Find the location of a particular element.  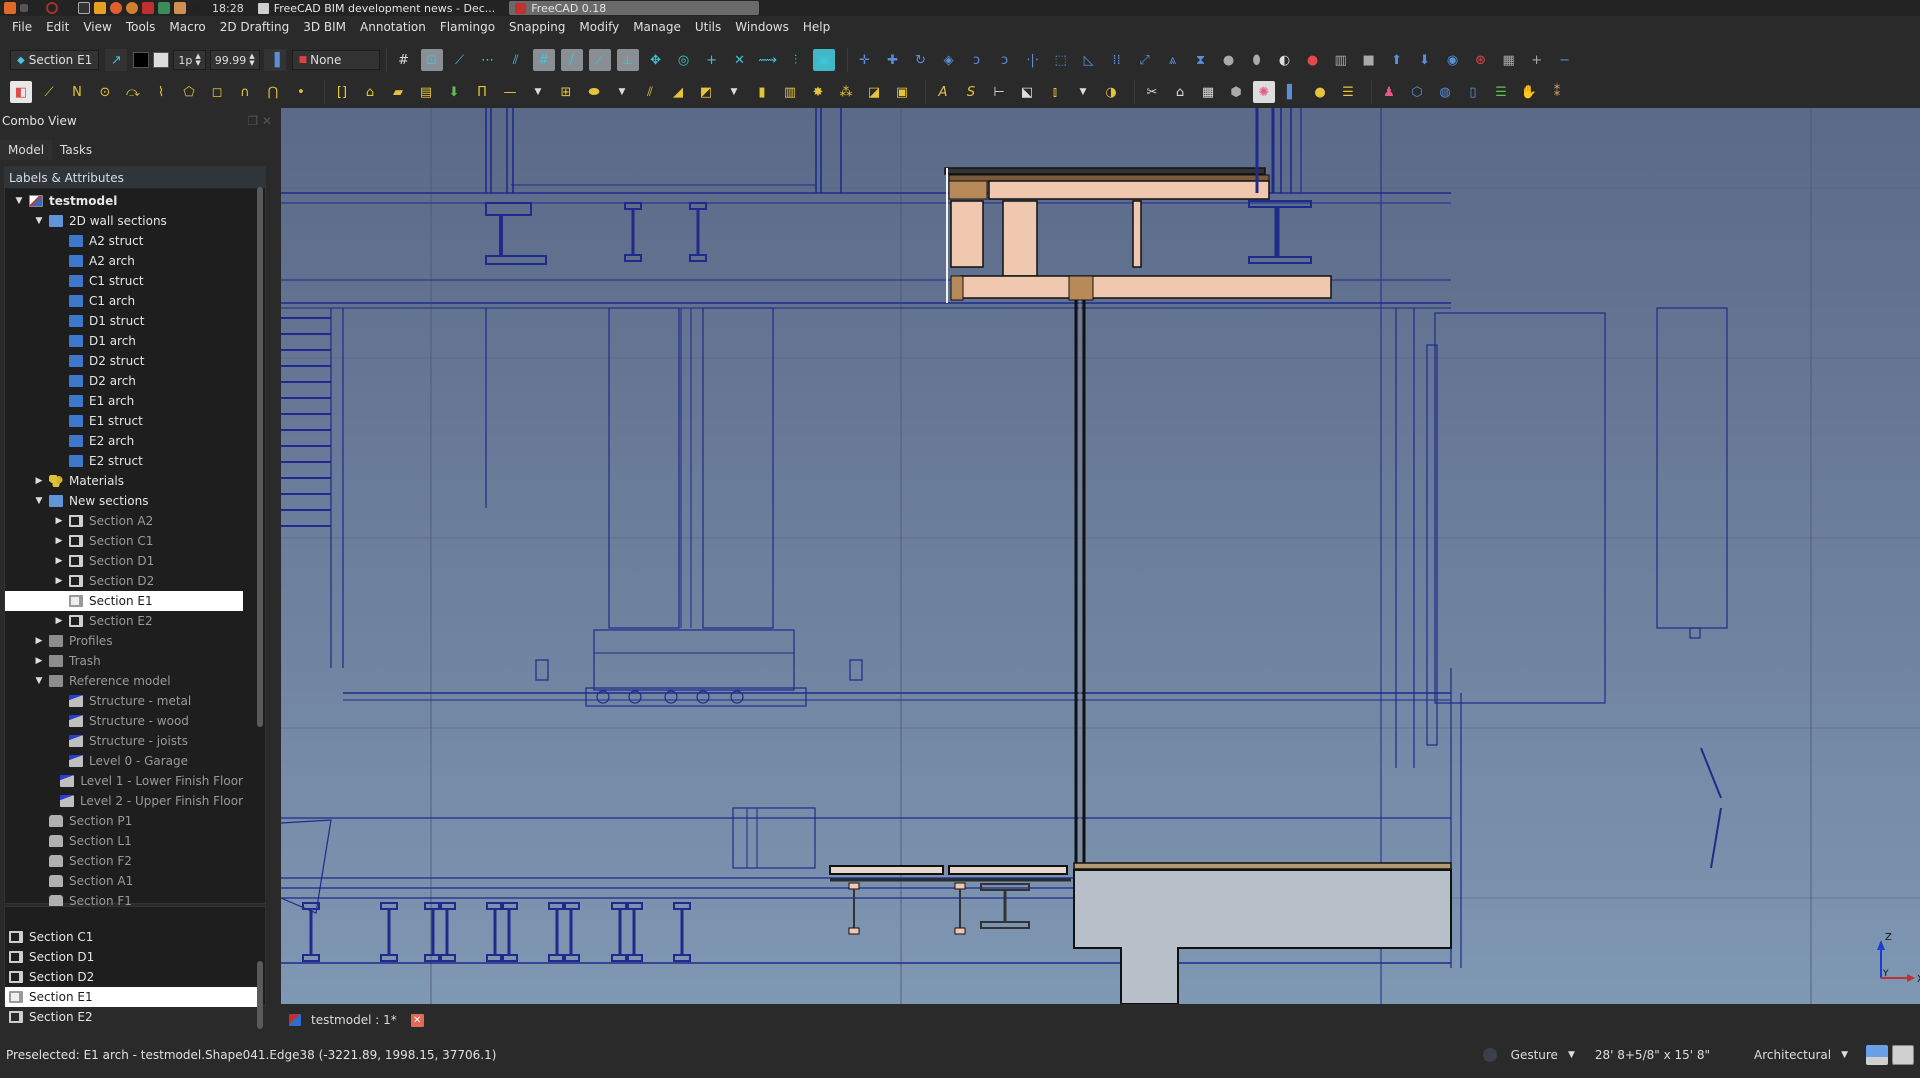

rail-icon: — is located at coordinates (510, 92).